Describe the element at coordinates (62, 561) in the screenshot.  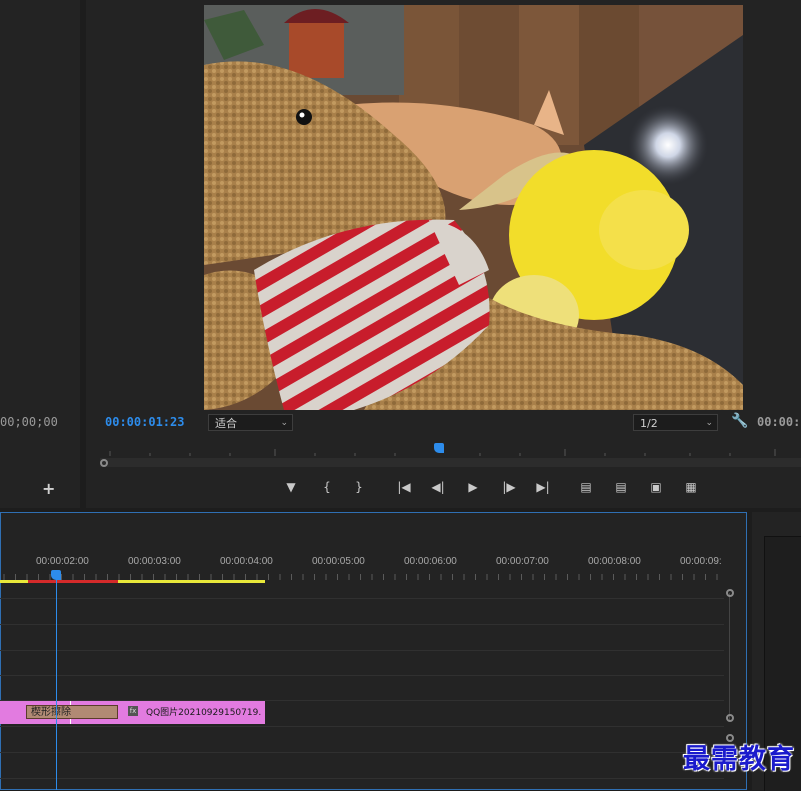
I see `ruler-time-label: 00:00:02:00` at that location.